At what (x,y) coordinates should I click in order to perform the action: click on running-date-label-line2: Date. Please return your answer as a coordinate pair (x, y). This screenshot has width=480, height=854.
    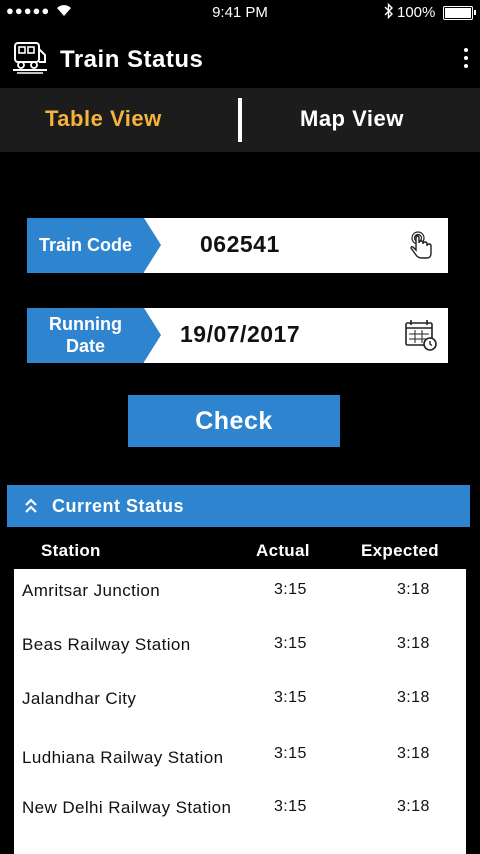
    Looking at the image, I should click on (85, 345).